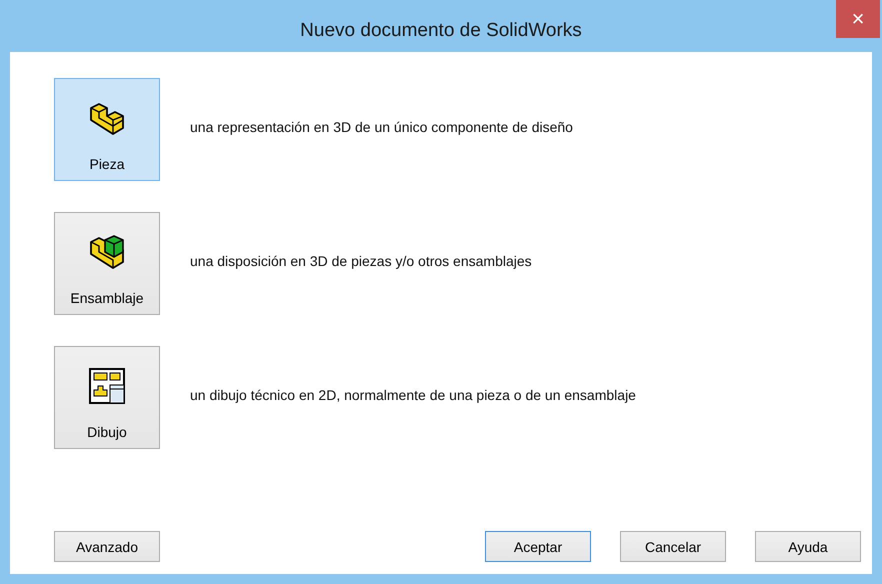  I want to click on block-icon, so click(107, 252).